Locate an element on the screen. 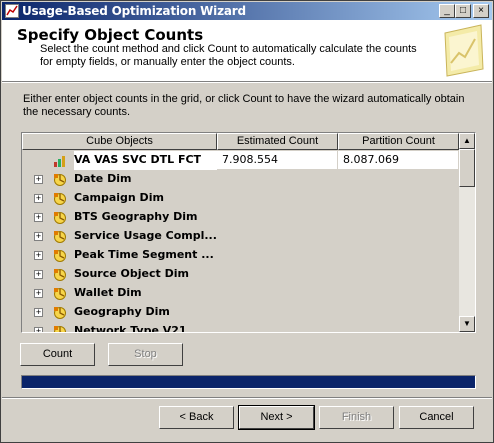 The width and height of the screenshot is (494, 443). cube-object-name: Network Type V21 is located at coordinates (130, 328).